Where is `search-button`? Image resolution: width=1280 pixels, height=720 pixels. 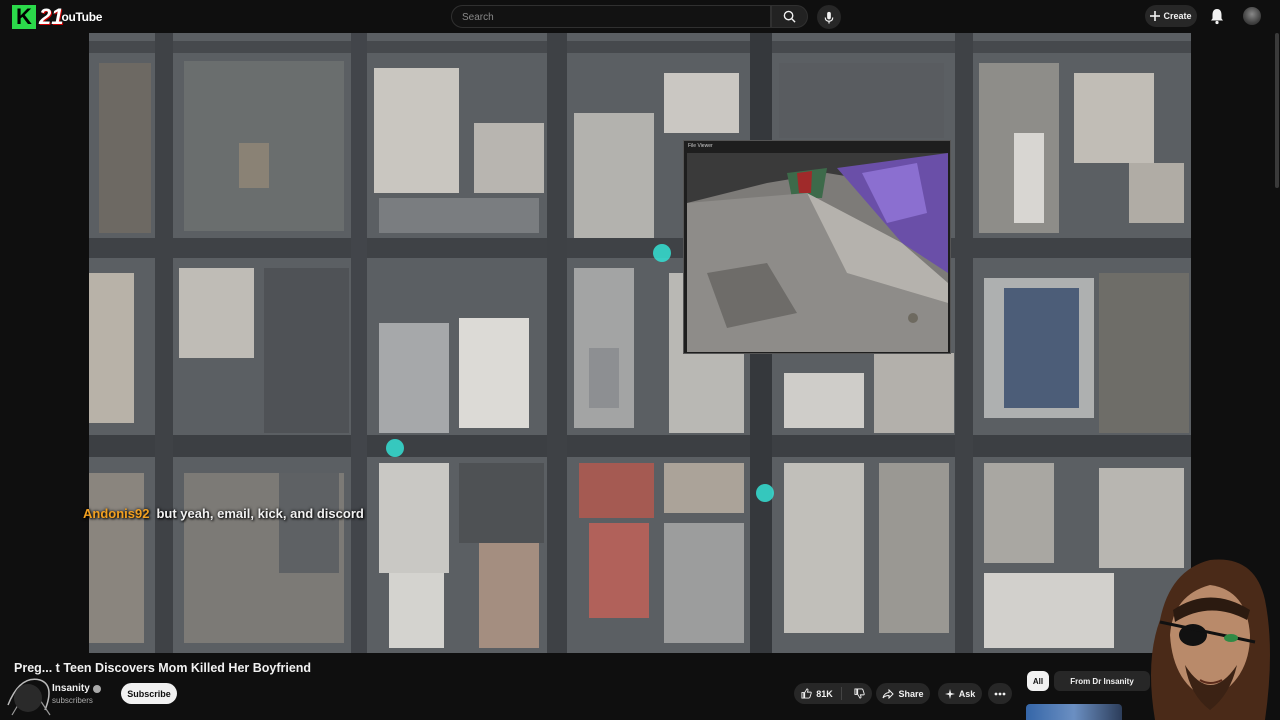
search-button is located at coordinates (789, 16).